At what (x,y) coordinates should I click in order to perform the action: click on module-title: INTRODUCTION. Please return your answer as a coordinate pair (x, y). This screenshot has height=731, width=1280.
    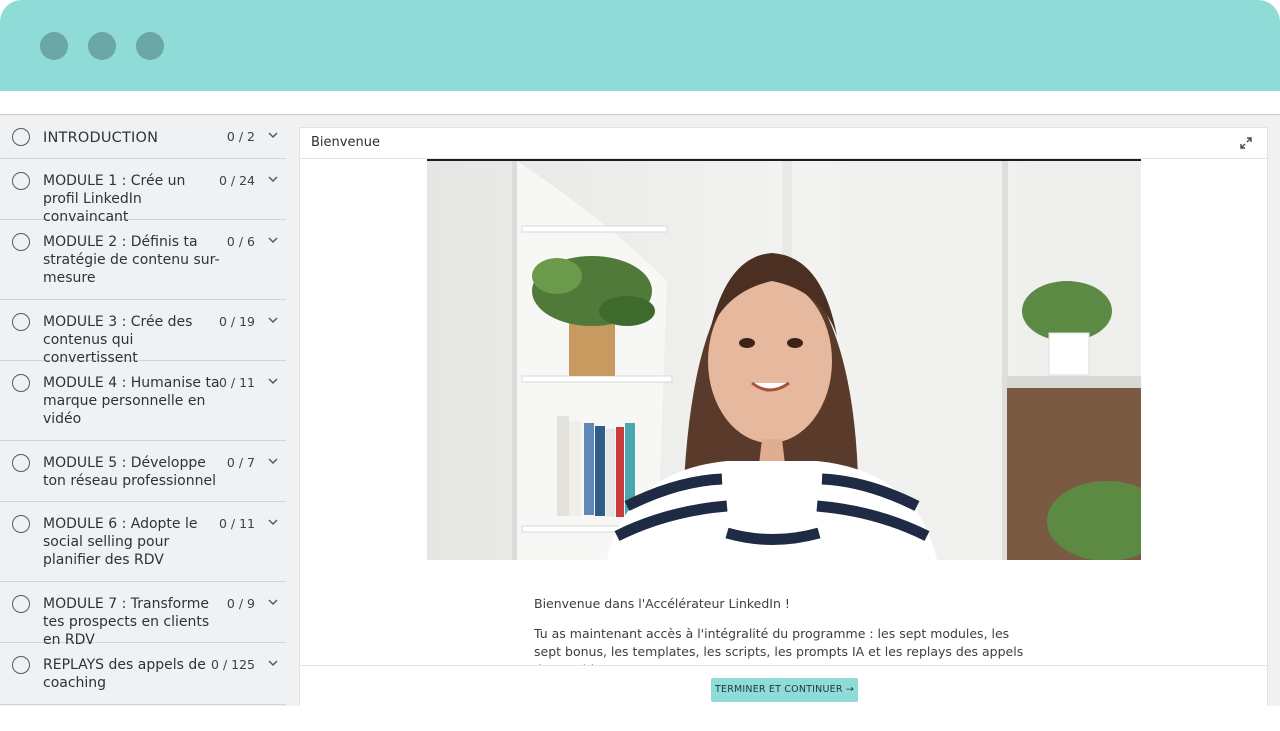
    Looking at the image, I should click on (101, 138).